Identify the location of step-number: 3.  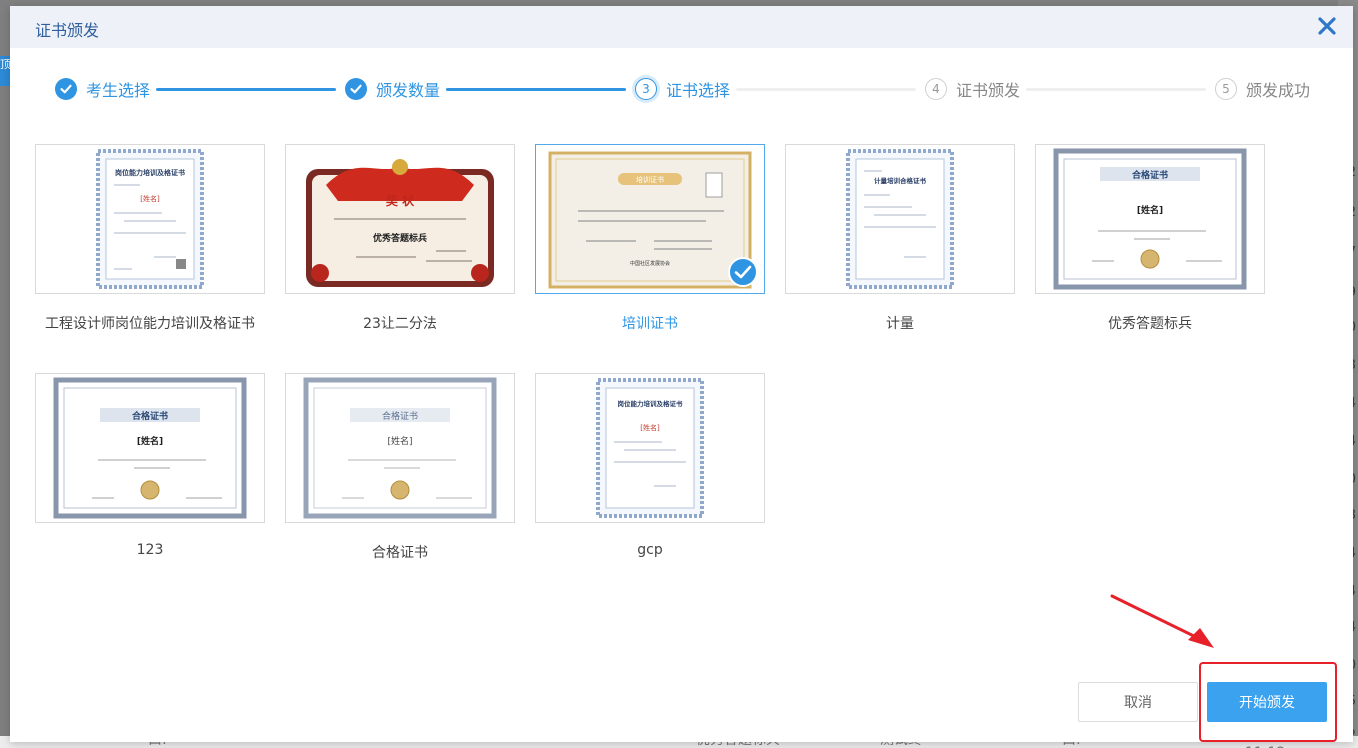
(646, 89).